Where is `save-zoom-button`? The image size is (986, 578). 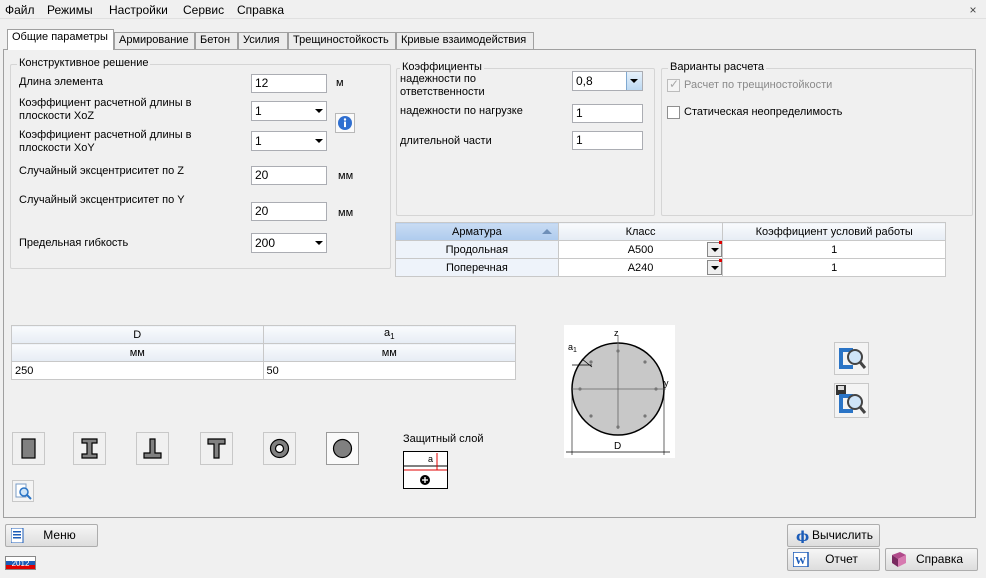
save-zoom-button is located at coordinates (851, 400).